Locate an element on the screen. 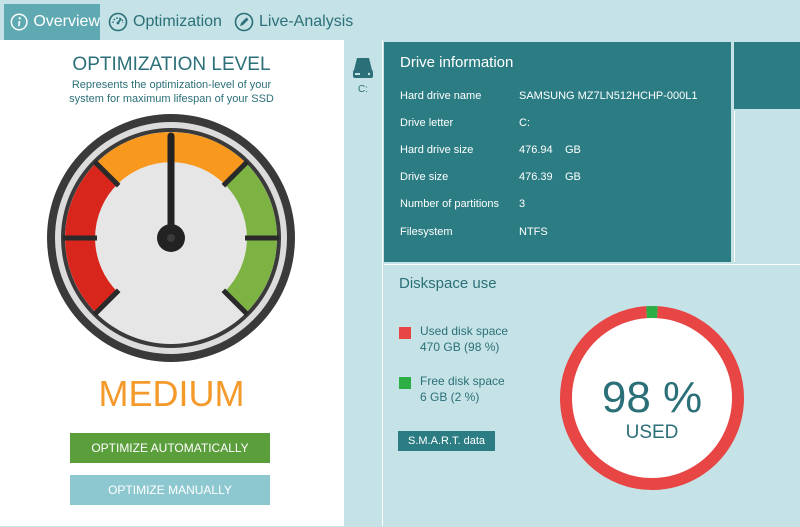 This screenshot has height=527, width=800. info-value: C: is located at coordinates (524, 123).